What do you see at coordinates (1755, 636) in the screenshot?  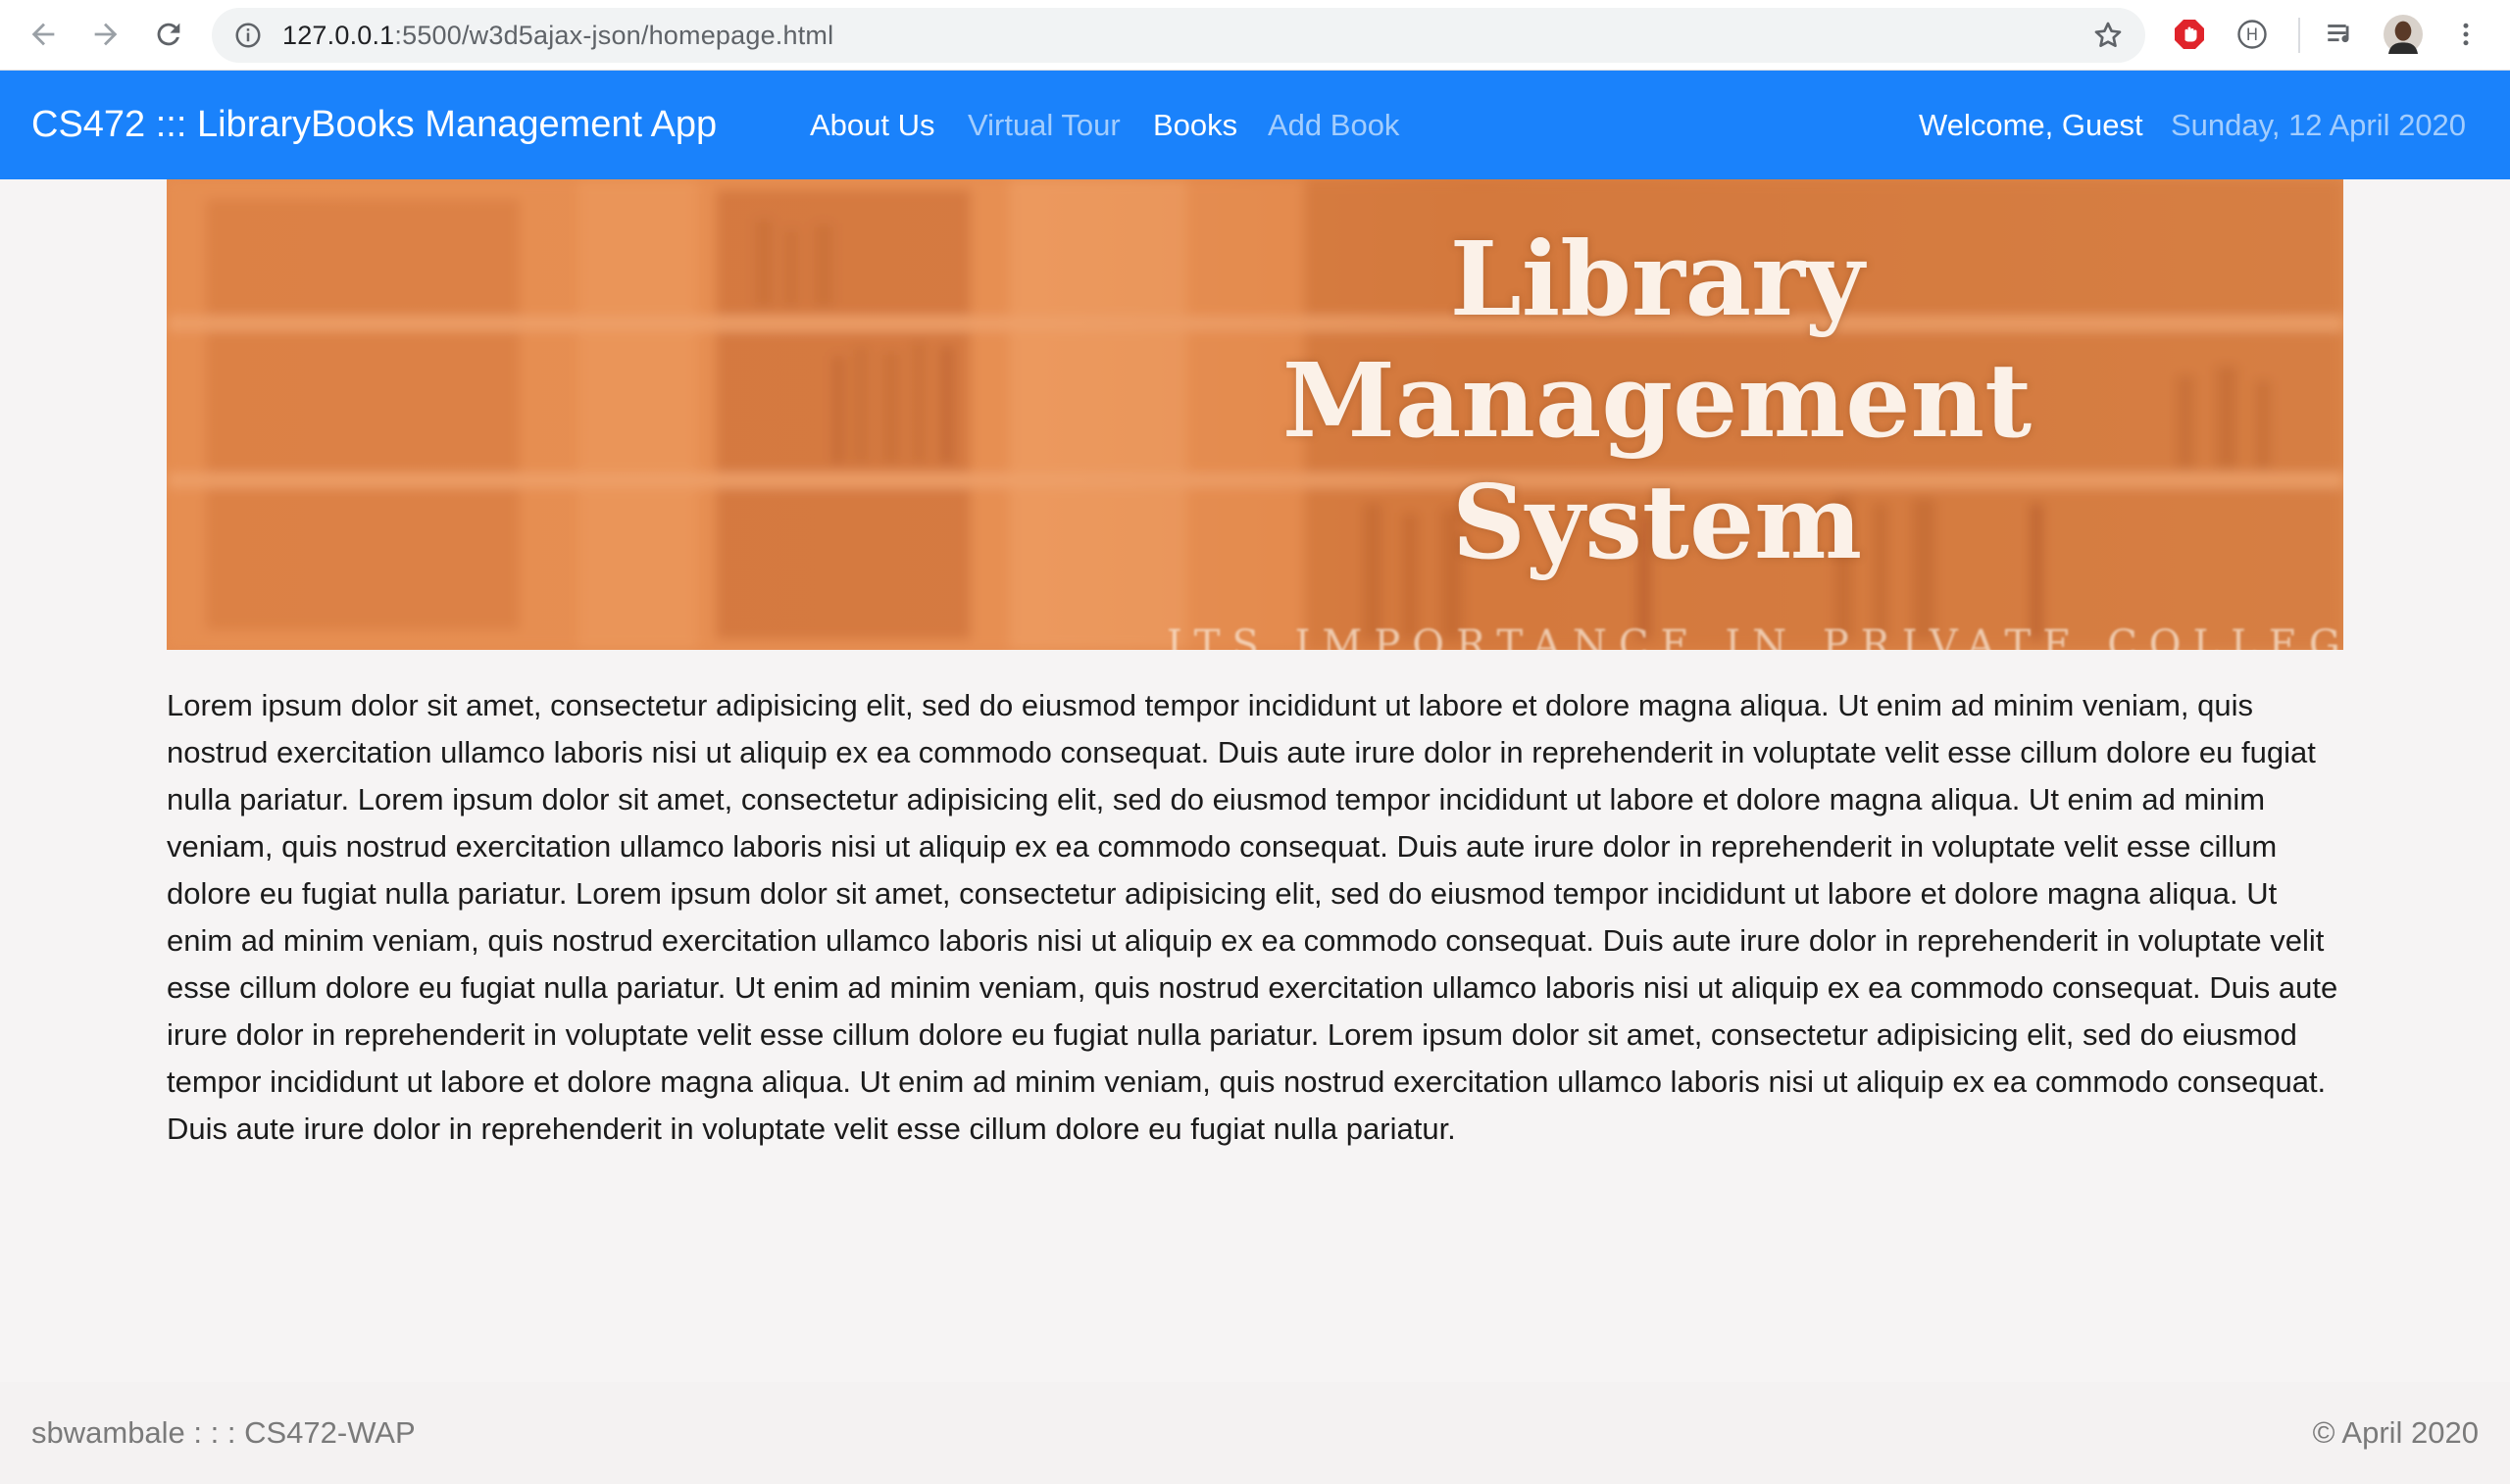 I see `banner-subtitle: ITS IMPORTANCE IN PRIVATE COLLEGES` at bounding box center [1755, 636].